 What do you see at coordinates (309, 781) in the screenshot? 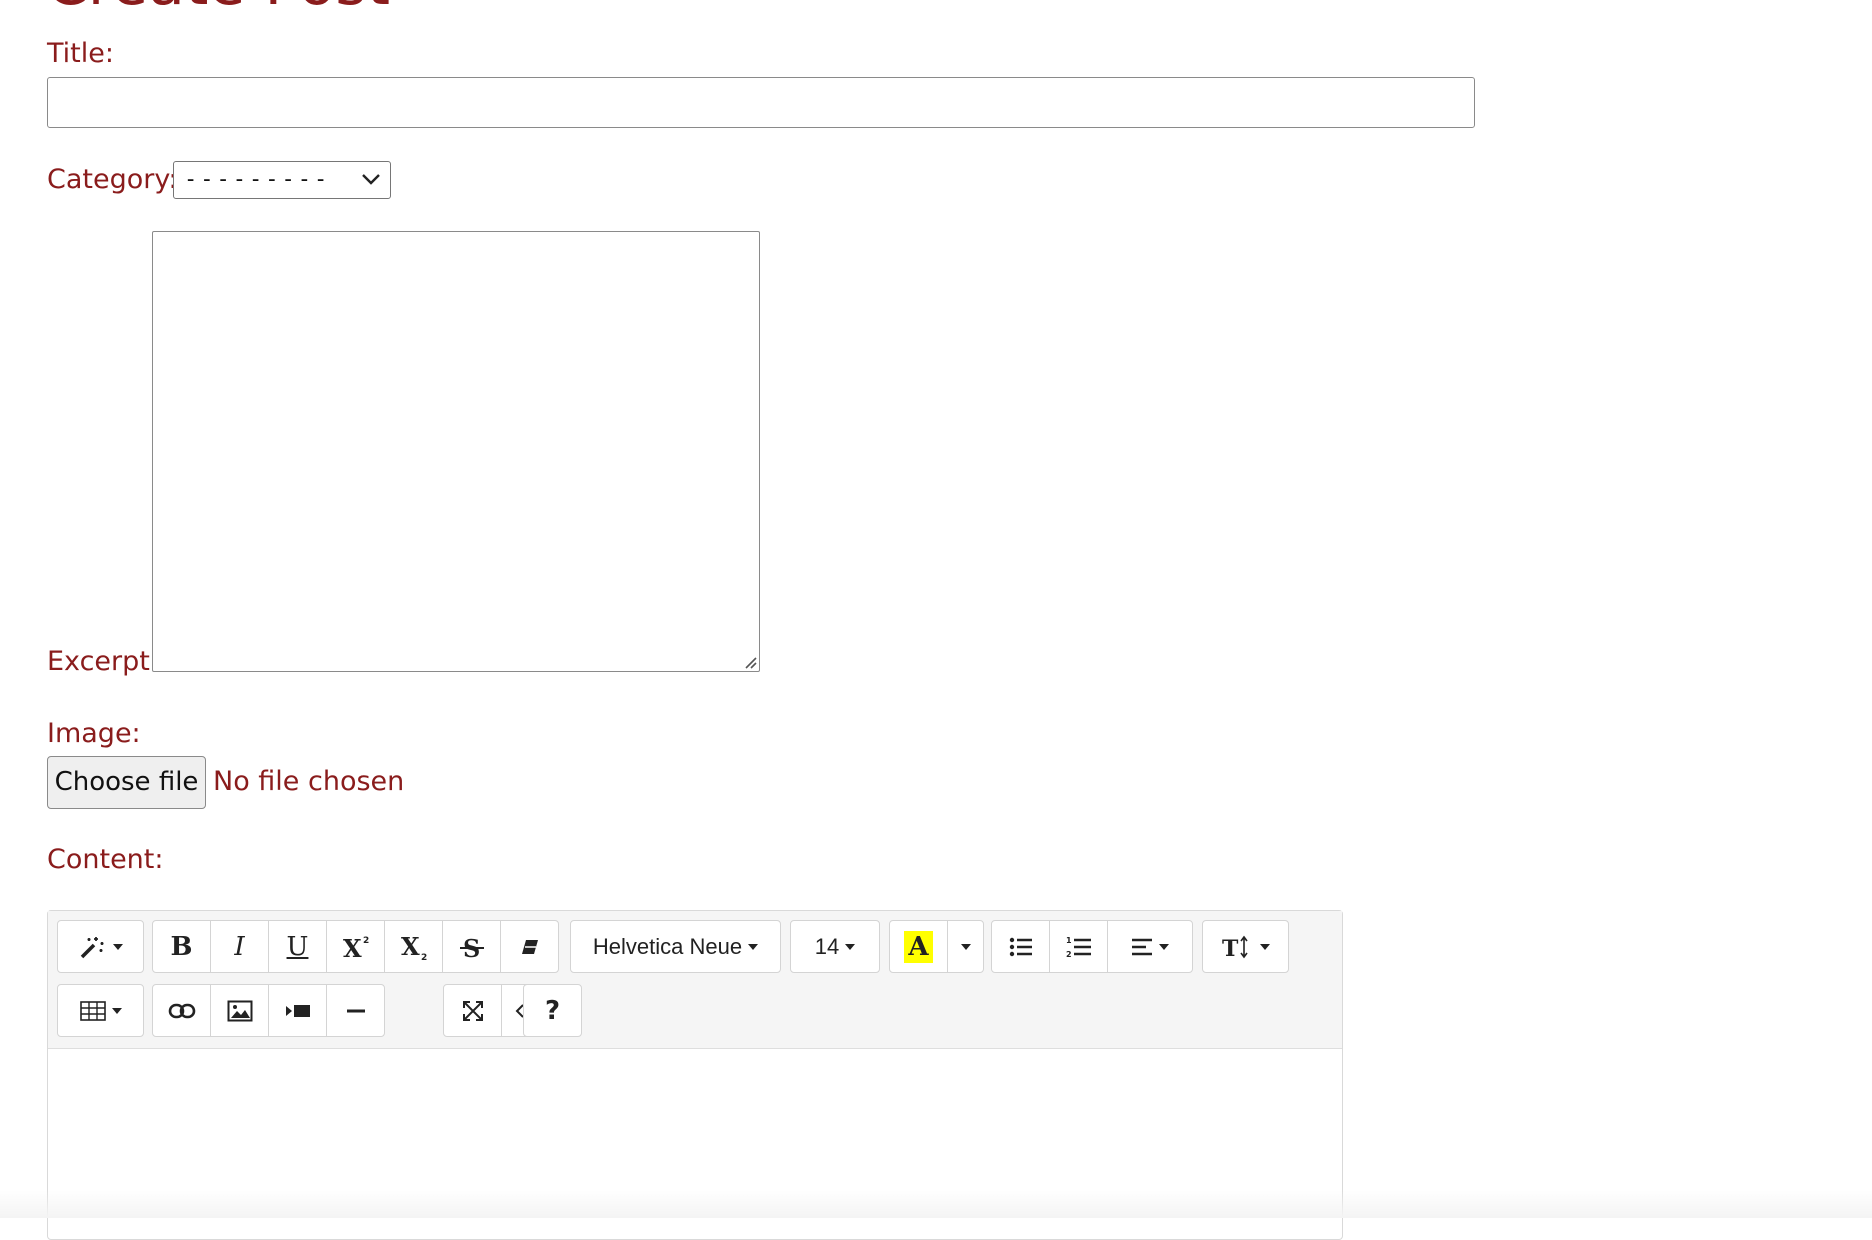
I see `file-status: No file chosen` at bounding box center [309, 781].